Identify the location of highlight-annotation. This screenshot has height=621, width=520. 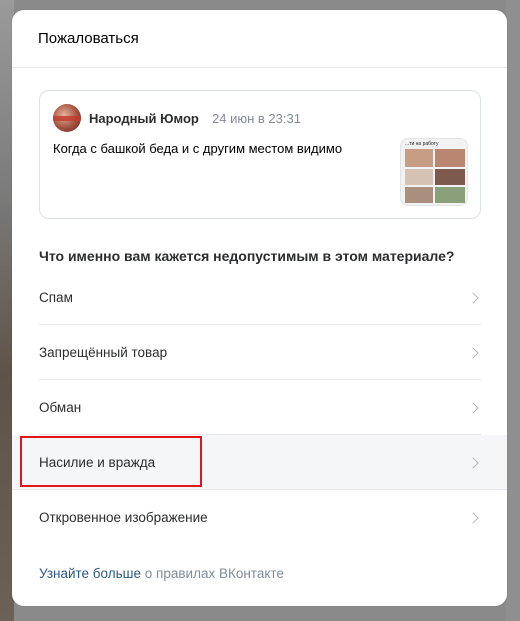
(111, 461).